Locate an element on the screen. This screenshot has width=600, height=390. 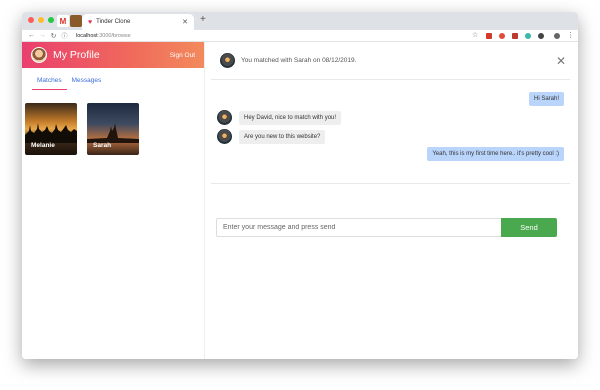
browser-tab-bar: M ♥ Tinder Clone ✕ + is located at coordinates (300, 21).